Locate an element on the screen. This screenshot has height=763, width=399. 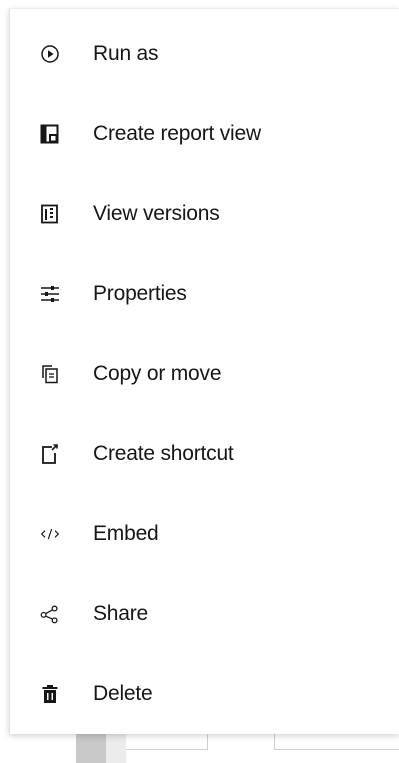
menu-item-label: Copy or move is located at coordinates (157, 373).